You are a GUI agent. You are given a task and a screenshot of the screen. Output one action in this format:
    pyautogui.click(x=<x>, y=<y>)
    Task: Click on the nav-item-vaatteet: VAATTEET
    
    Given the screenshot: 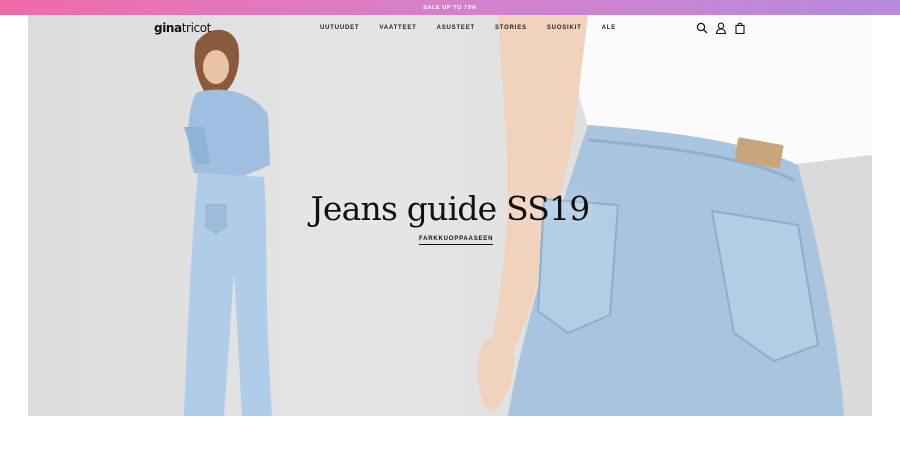 What is the action you would take?
    pyautogui.click(x=397, y=28)
    